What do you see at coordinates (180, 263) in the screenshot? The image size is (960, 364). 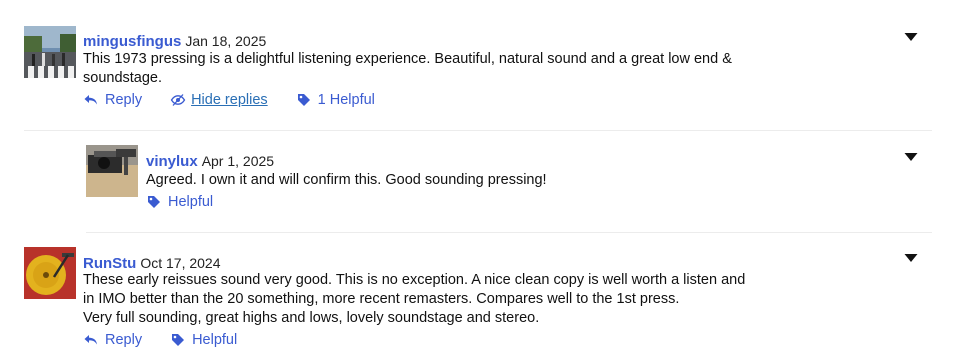 I see `comment-date: Oct 17, 2024` at bounding box center [180, 263].